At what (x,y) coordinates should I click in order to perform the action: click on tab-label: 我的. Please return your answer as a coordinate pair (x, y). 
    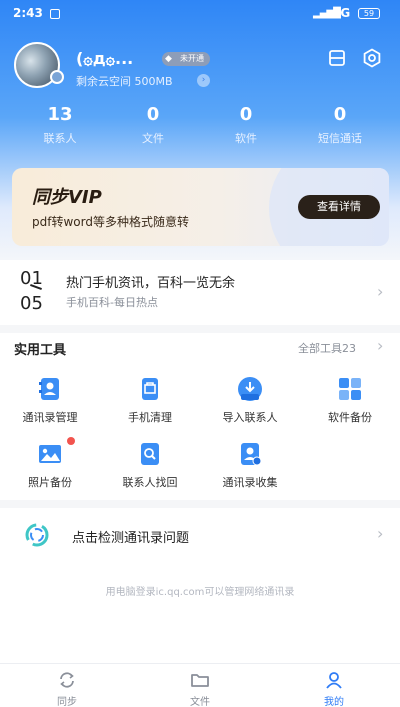
    Looking at the image, I should click on (334, 702).